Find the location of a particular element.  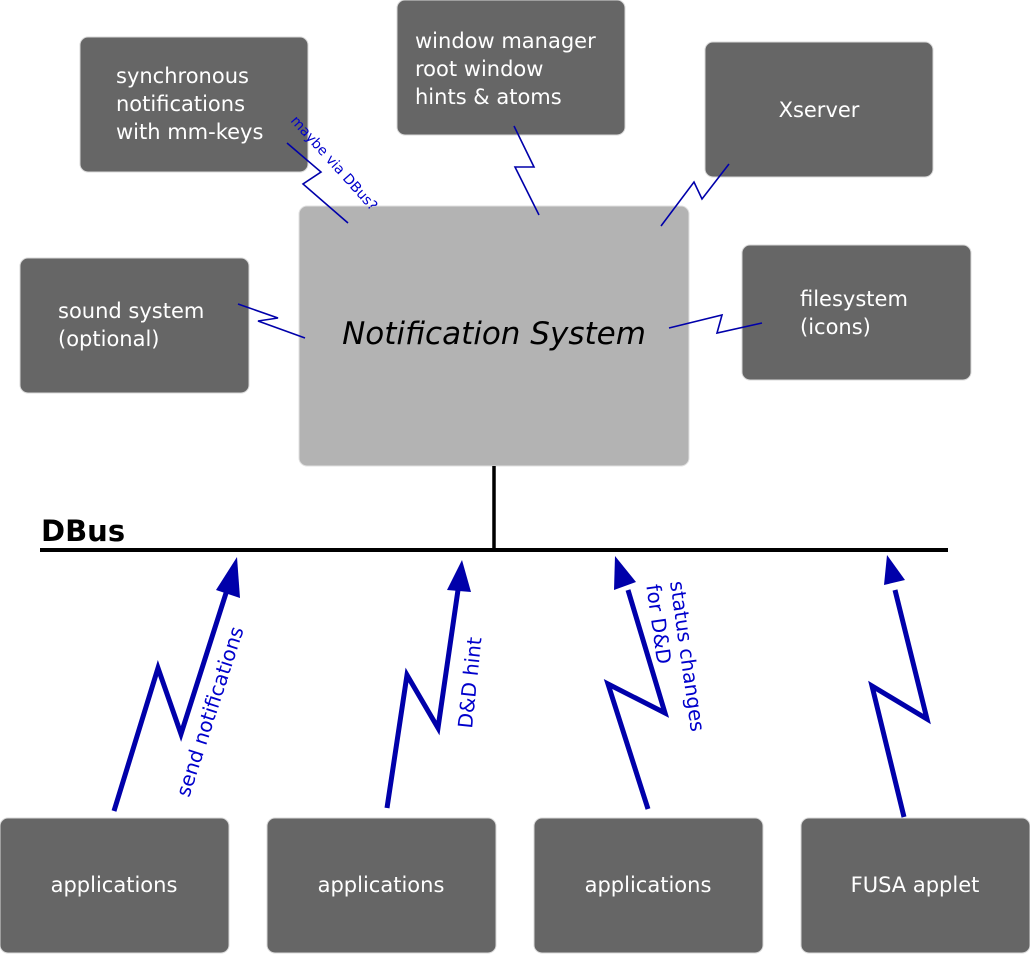

label-line: window manager is located at coordinates (505, 41).